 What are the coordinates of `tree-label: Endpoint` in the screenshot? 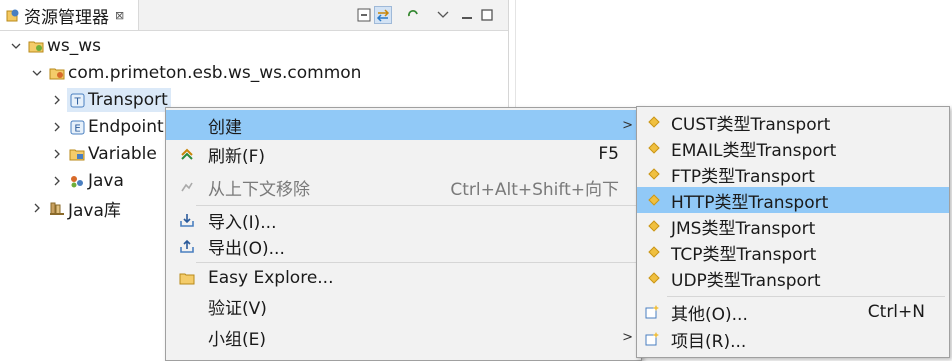 It's located at (126, 127).